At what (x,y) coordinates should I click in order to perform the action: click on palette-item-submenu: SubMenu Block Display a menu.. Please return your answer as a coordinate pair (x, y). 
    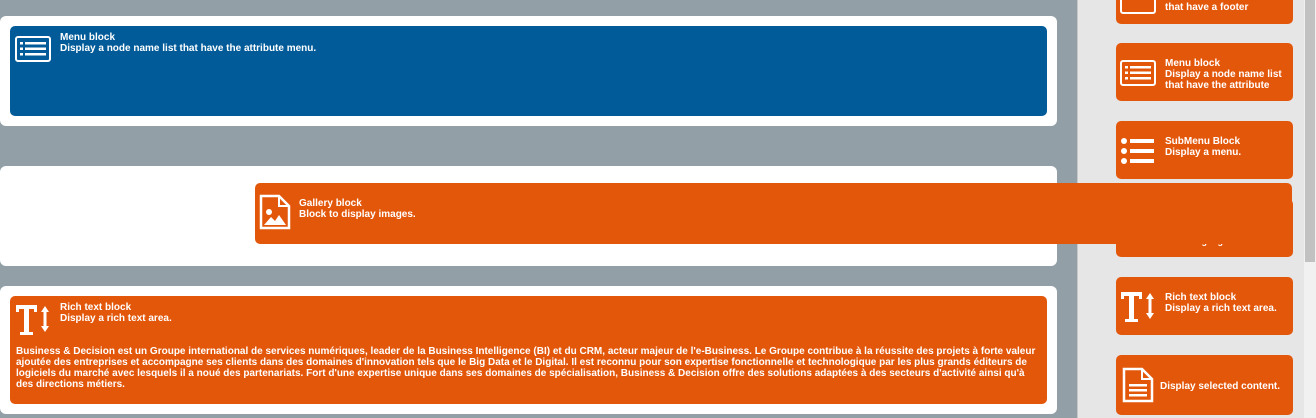
    Looking at the image, I should click on (1204, 150).